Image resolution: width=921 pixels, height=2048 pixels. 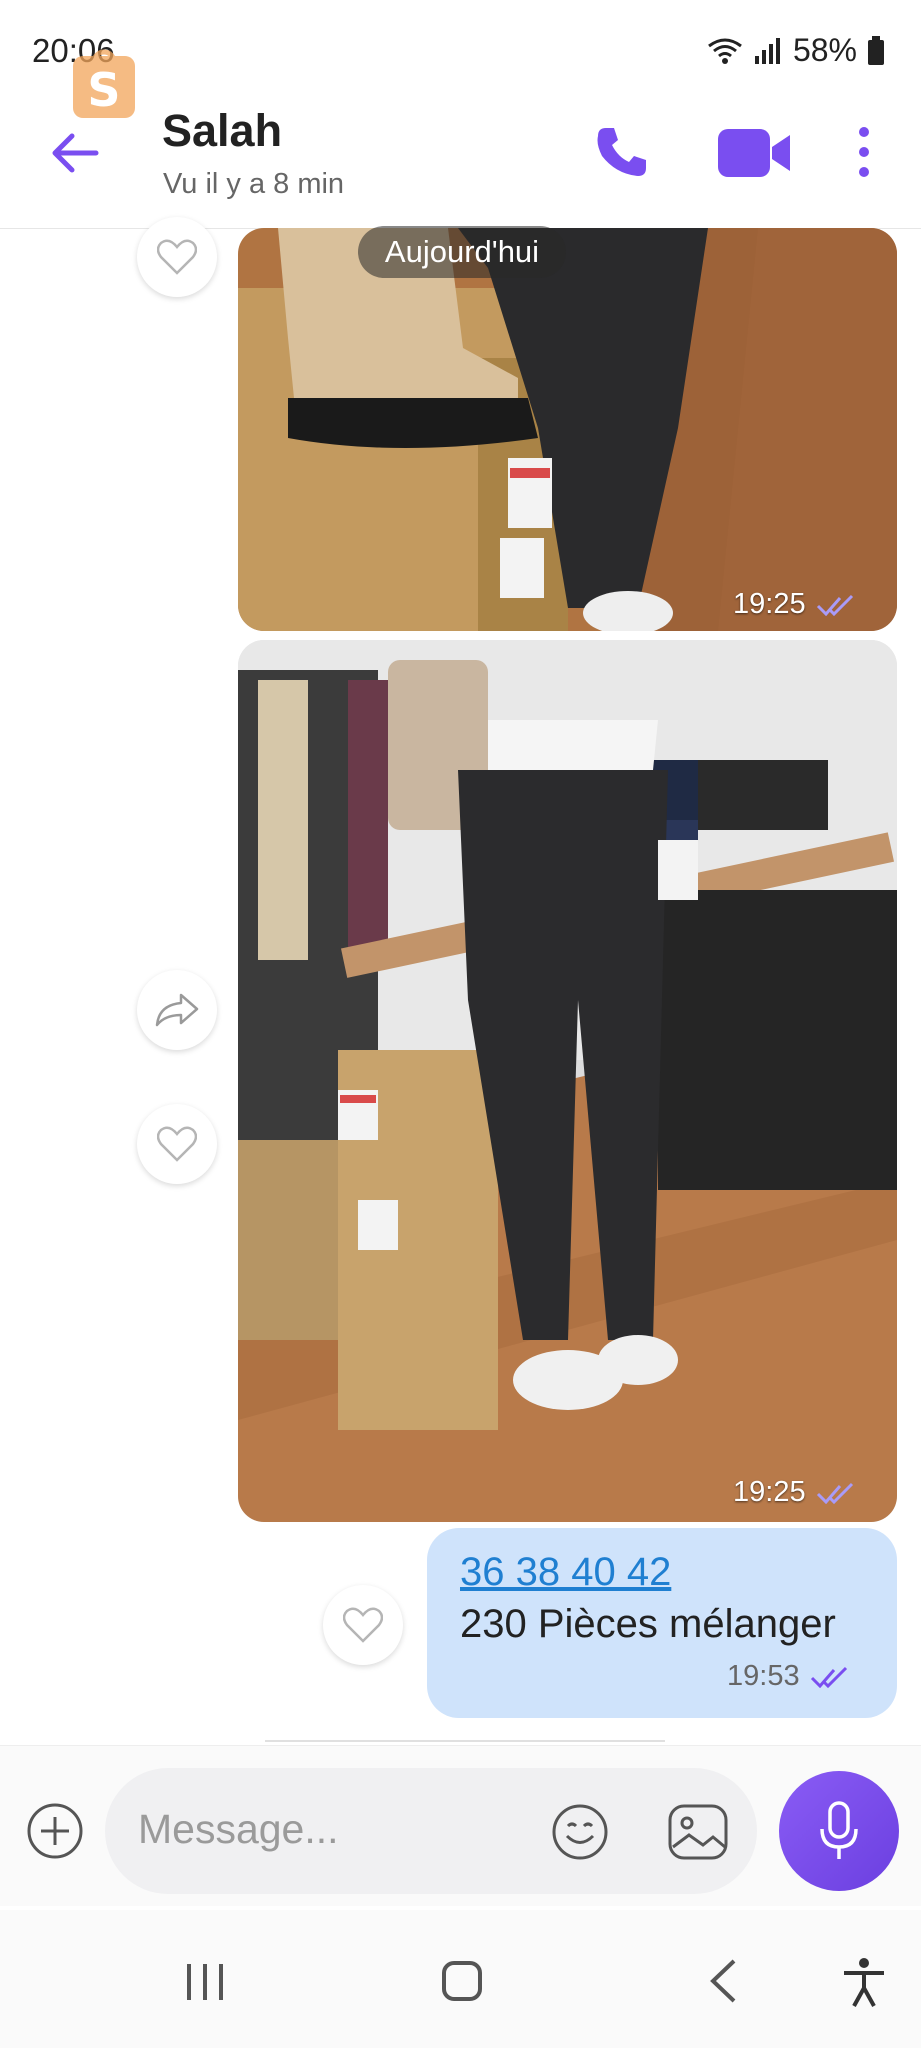 What do you see at coordinates (725, 51) in the screenshot?
I see `wifi-icon` at bounding box center [725, 51].